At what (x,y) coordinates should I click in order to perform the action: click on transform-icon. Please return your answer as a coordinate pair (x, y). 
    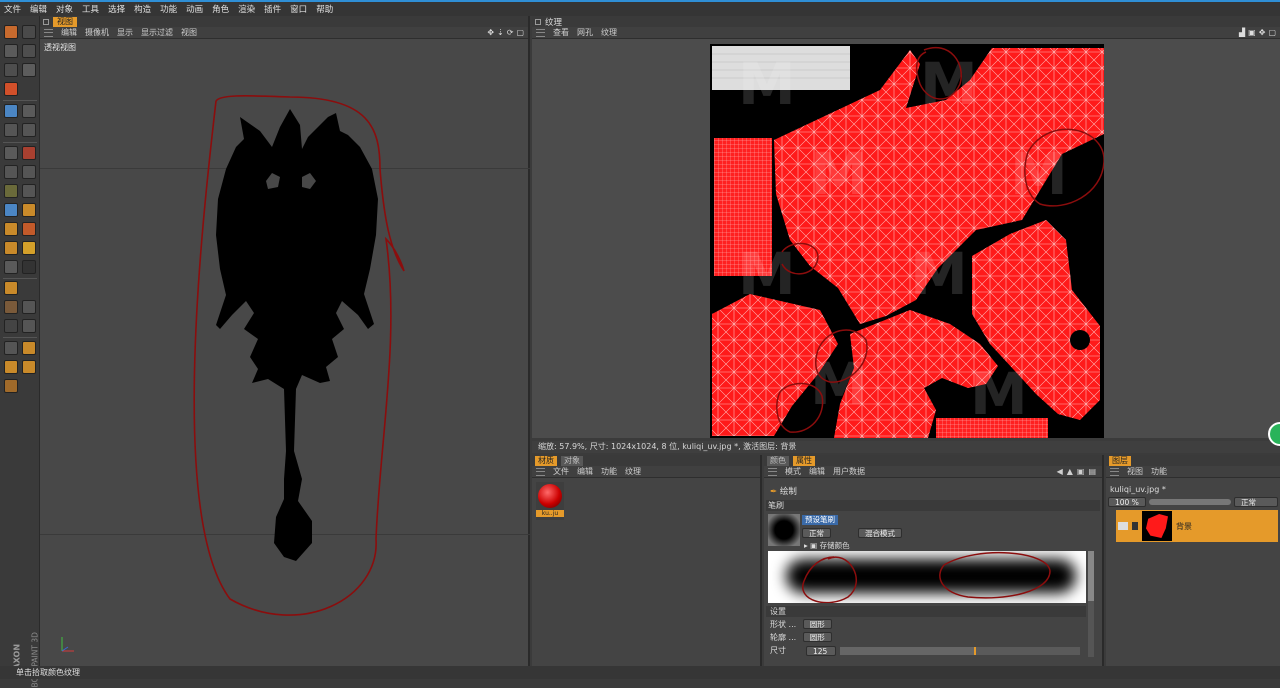
    Looking at the image, I should click on (29, 51).